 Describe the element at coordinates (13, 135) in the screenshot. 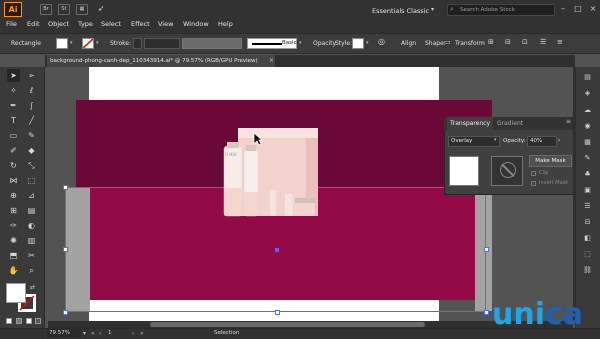

I see `rectangle-tool-icon: ▭` at that location.